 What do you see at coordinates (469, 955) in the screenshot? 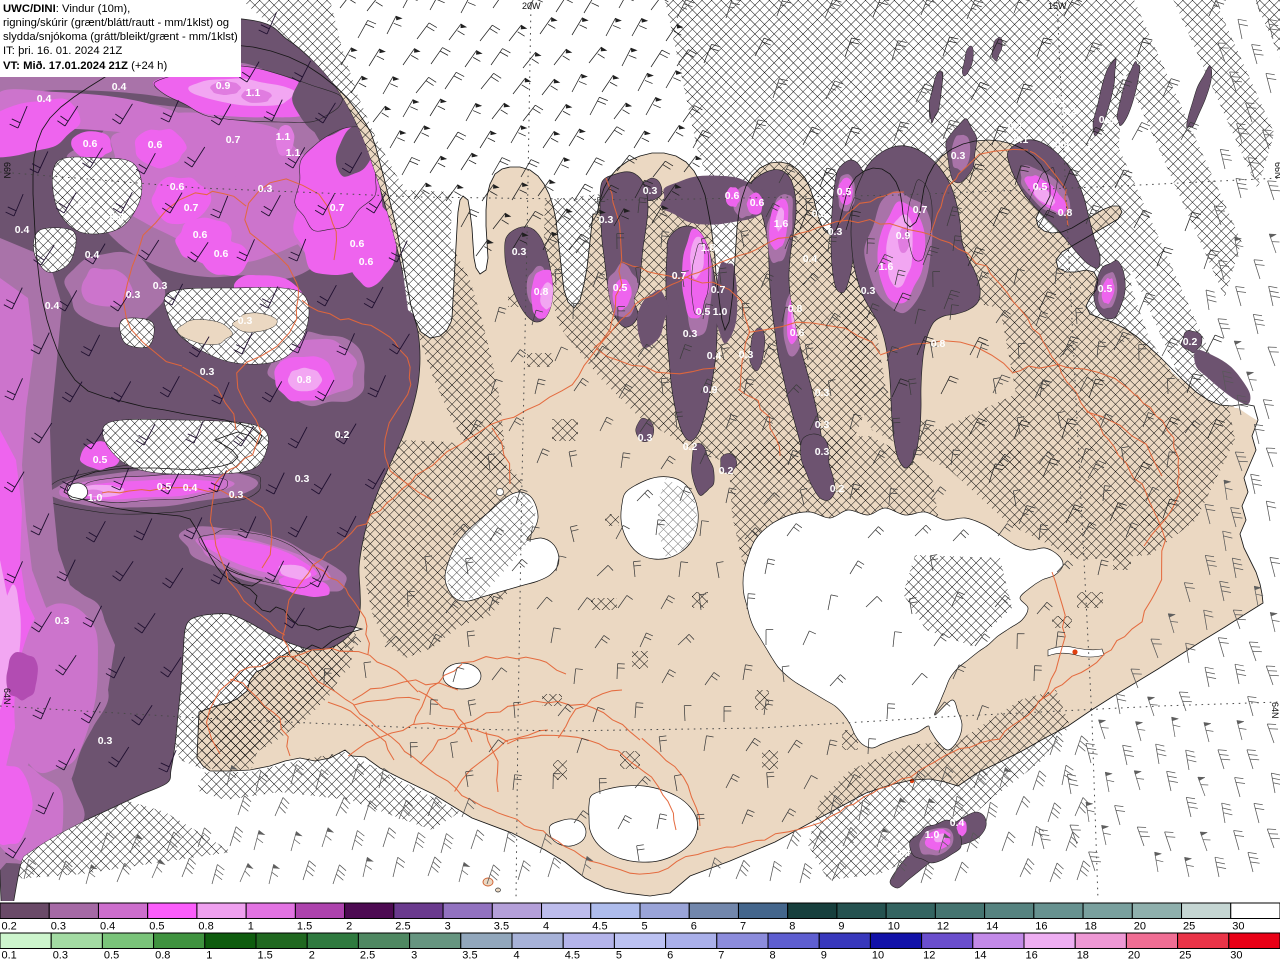
I see `svg-text: 3.5` at bounding box center [469, 955].